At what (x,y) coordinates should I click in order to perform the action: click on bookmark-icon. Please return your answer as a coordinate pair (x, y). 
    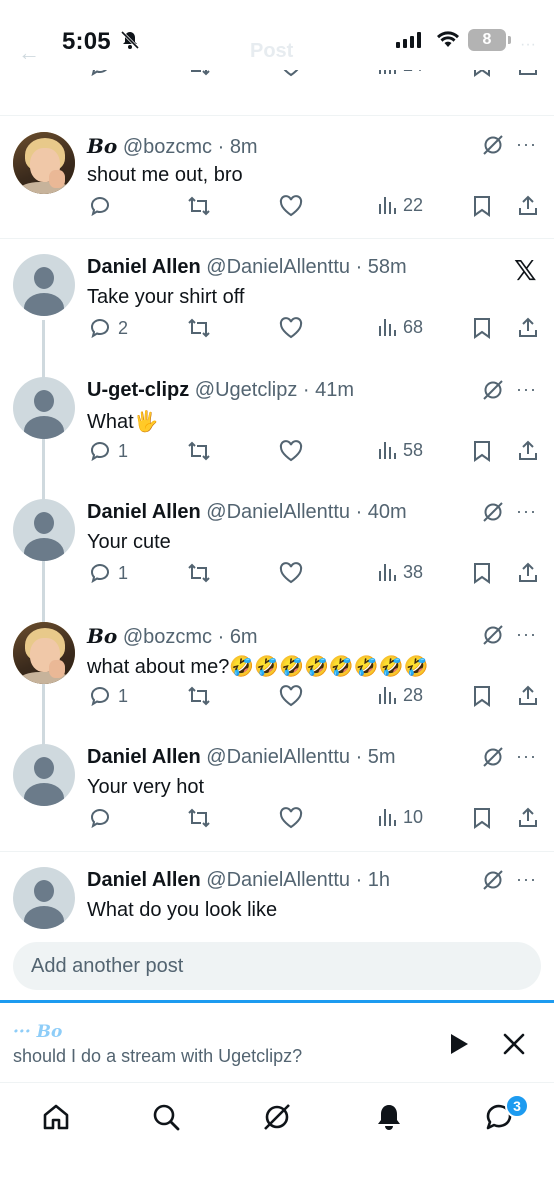
    Looking at the image, I should click on (482, 74).